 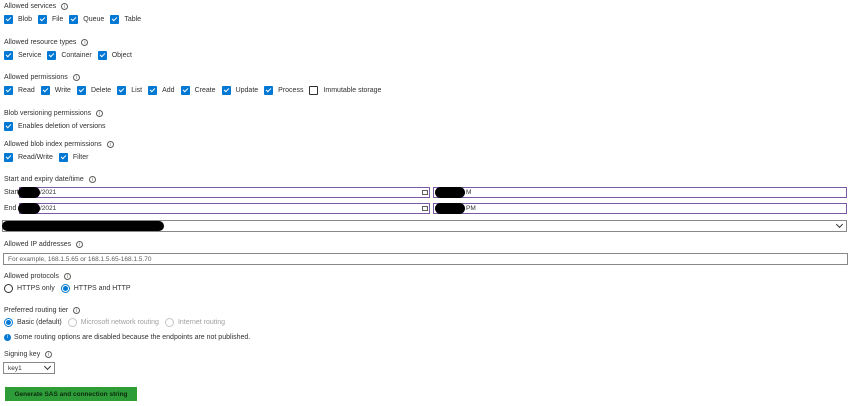 What do you see at coordinates (40, 42) in the screenshot?
I see `resource-types-text: Allowed resource types` at bounding box center [40, 42].